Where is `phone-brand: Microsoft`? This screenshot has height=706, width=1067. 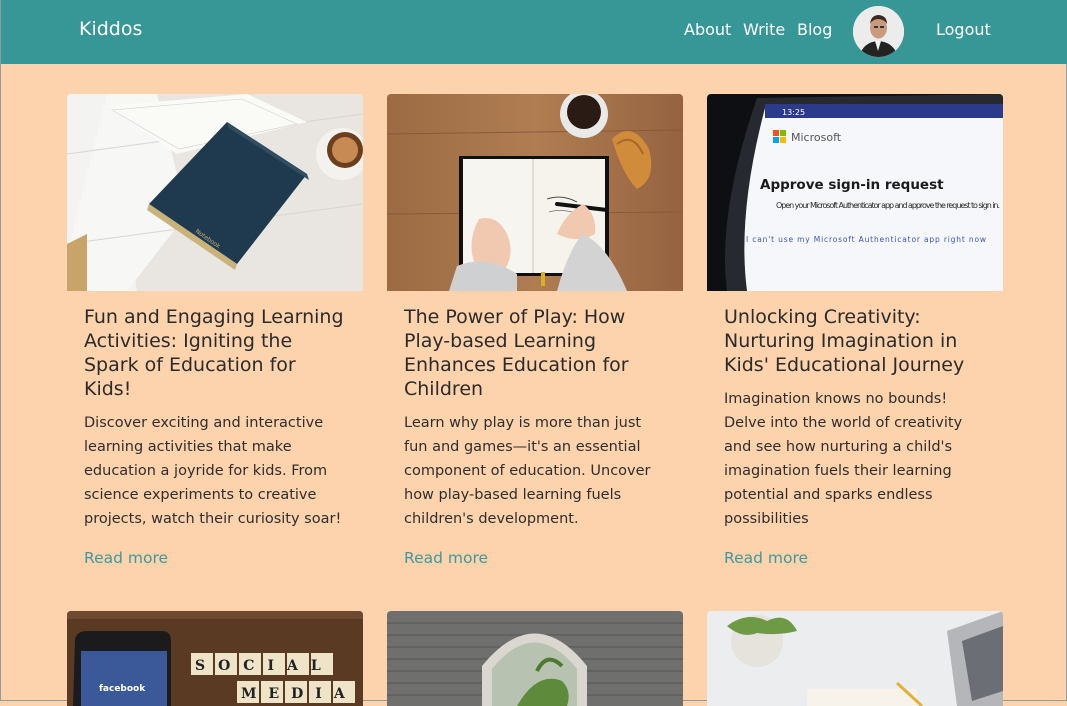
phone-brand: Microsoft is located at coordinates (816, 137).